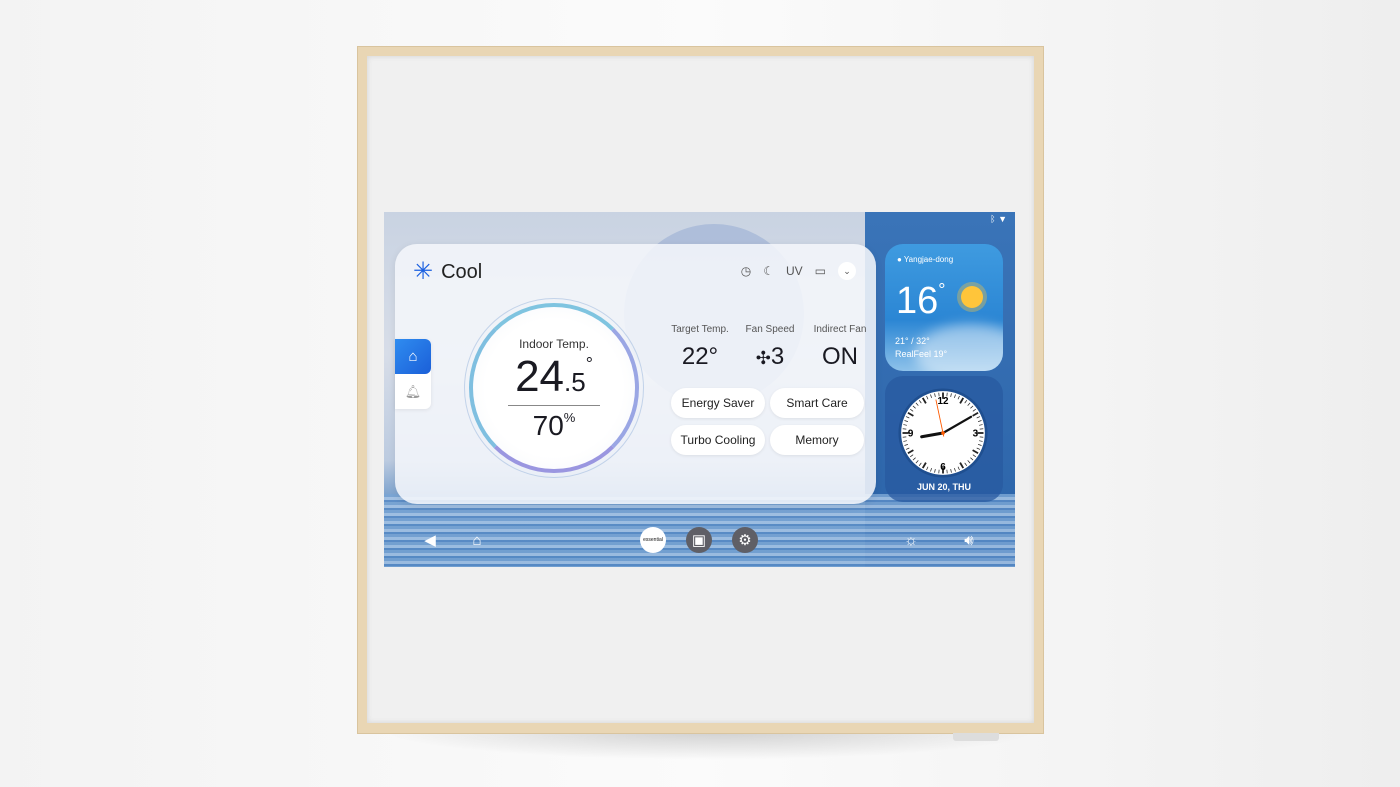 This screenshot has width=1400, height=787. What do you see at coordinates (820, 271) in the screenshot?
I see `filter-icon: ▭` at bounding box center [820, 271].